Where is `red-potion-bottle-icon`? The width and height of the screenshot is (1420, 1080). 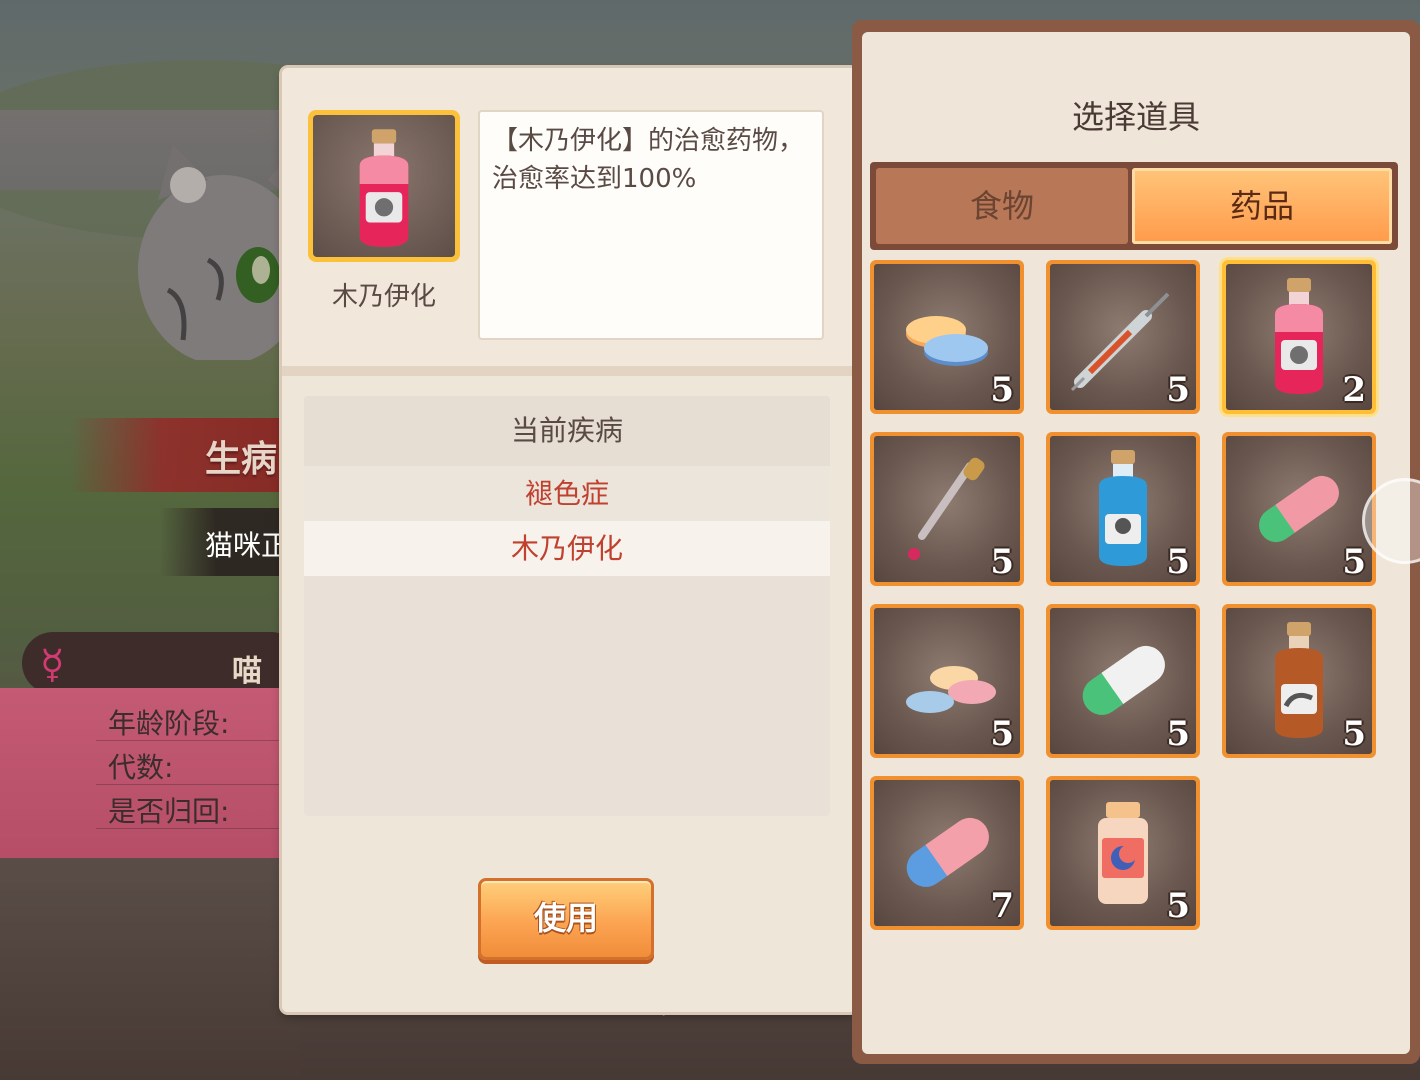
red-potion-bottle-icon is located at coordinates (384, 188).